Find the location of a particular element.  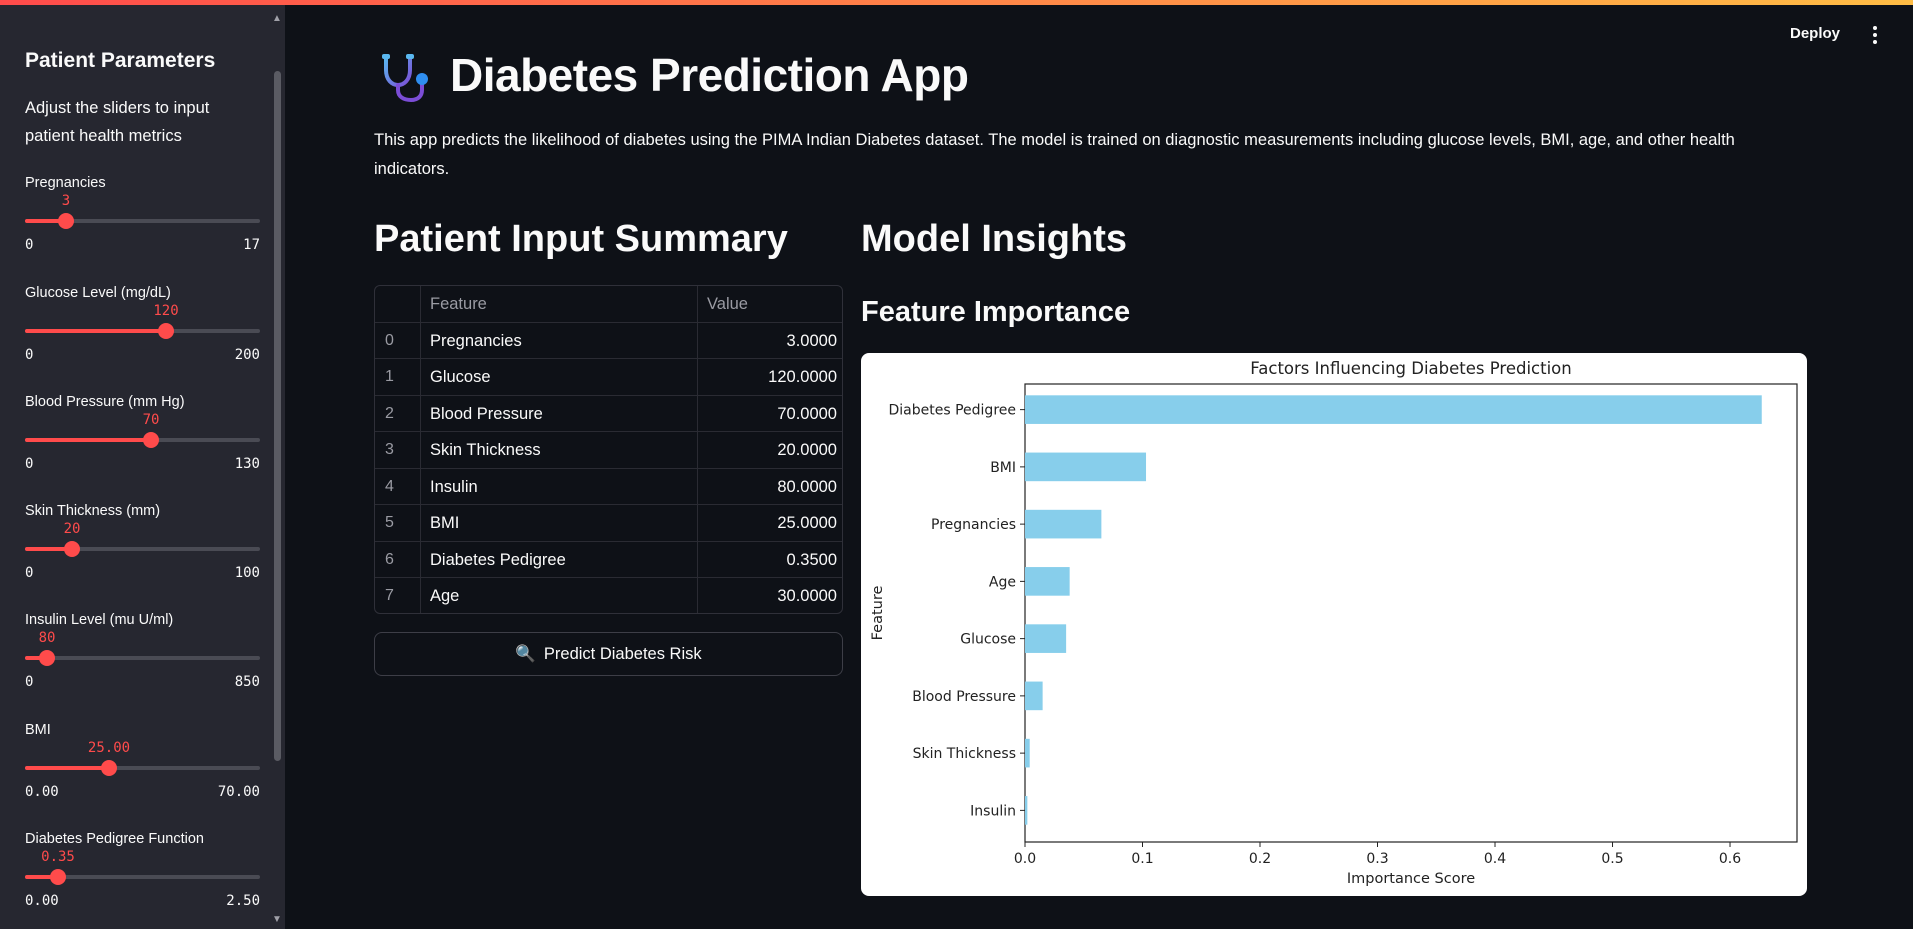

row-feature: Diabetes Pedigree is located at coordinates (559, 559).